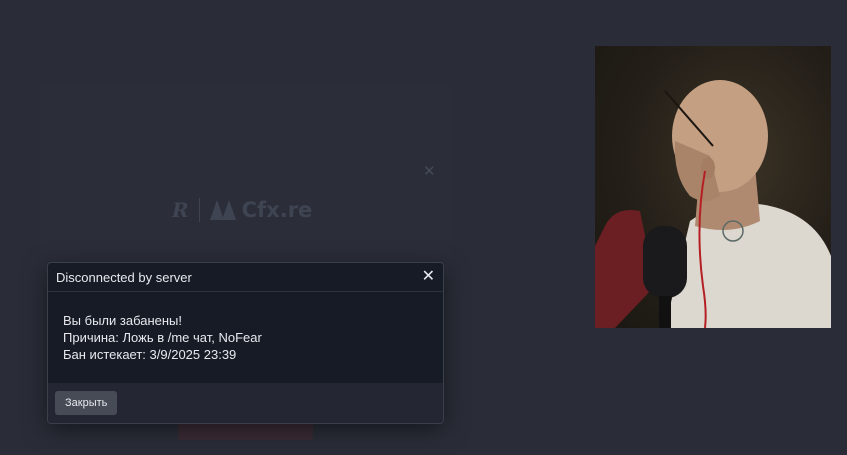  I want to click on close-icon: ✕, so click(428, 277).